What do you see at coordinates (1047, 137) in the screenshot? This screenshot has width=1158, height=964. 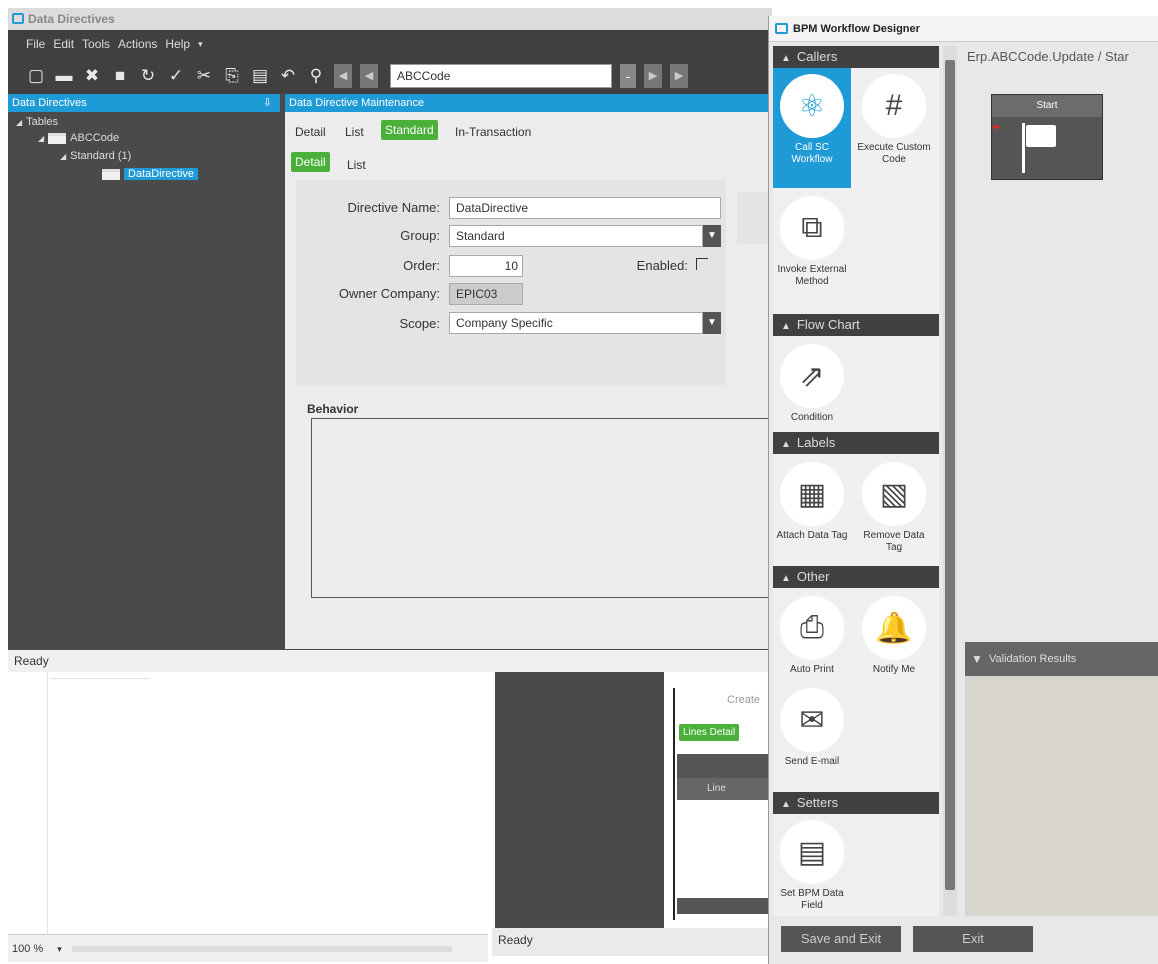 I see `start-node: Start +` at bounding box center [1047, 137].